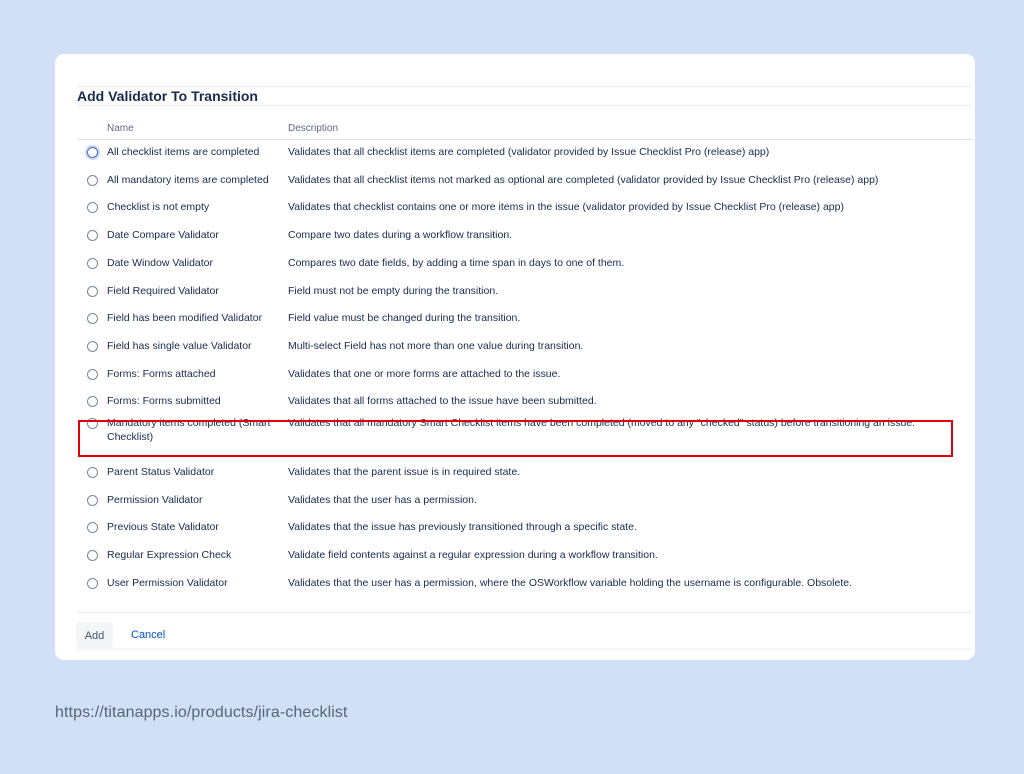 The image size is (1024, 774). What do you see at coordinates (94, 635) in the screenshot?
I see `add-button: Add` at bounding box center [94, 635].